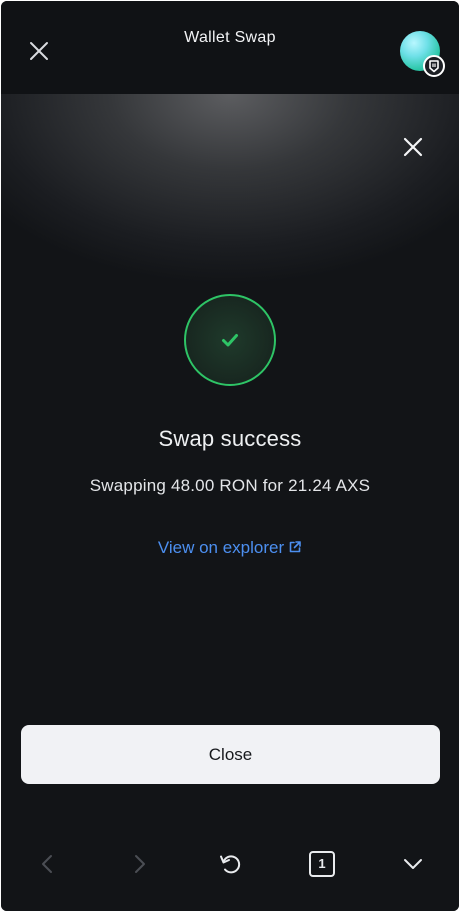 The image size is (460, 913). Describe the element at coordinates (434, 66) in the screenshot. I see `shield-badge-icon` at that location.